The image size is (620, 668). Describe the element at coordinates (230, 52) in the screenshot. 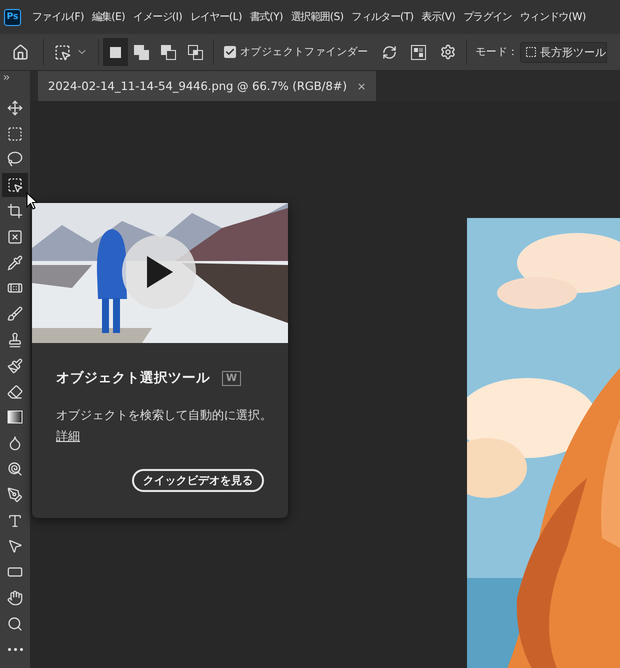

I see `object-finder-checkbox` at that location.